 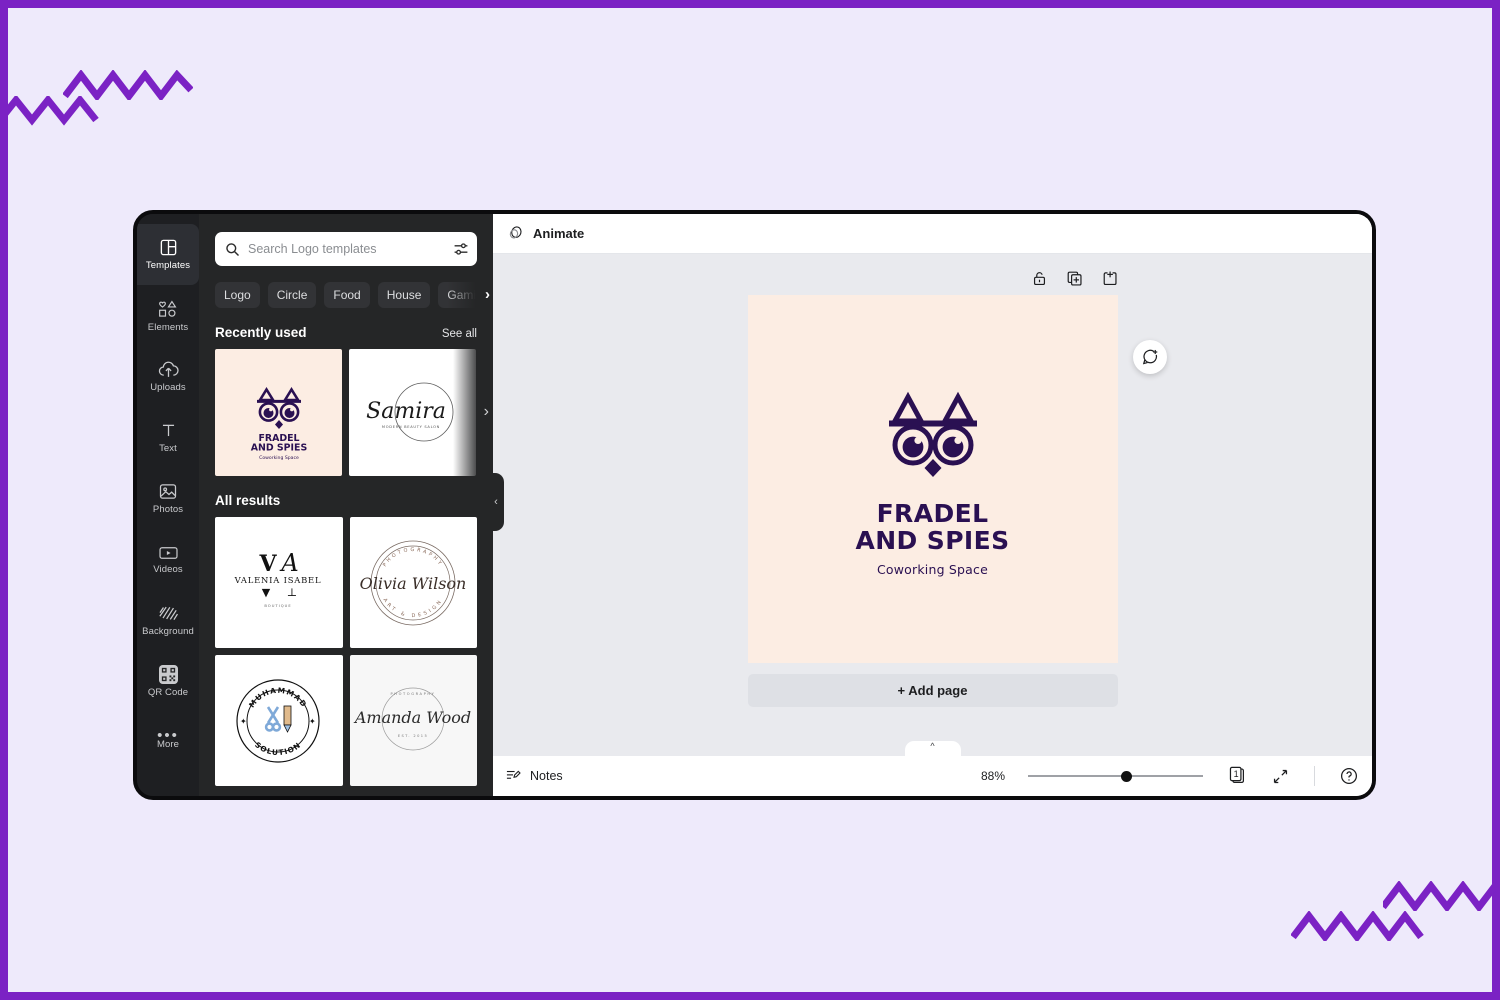 I want to click on rail-item-background: Background, so click(x=168, y=620).